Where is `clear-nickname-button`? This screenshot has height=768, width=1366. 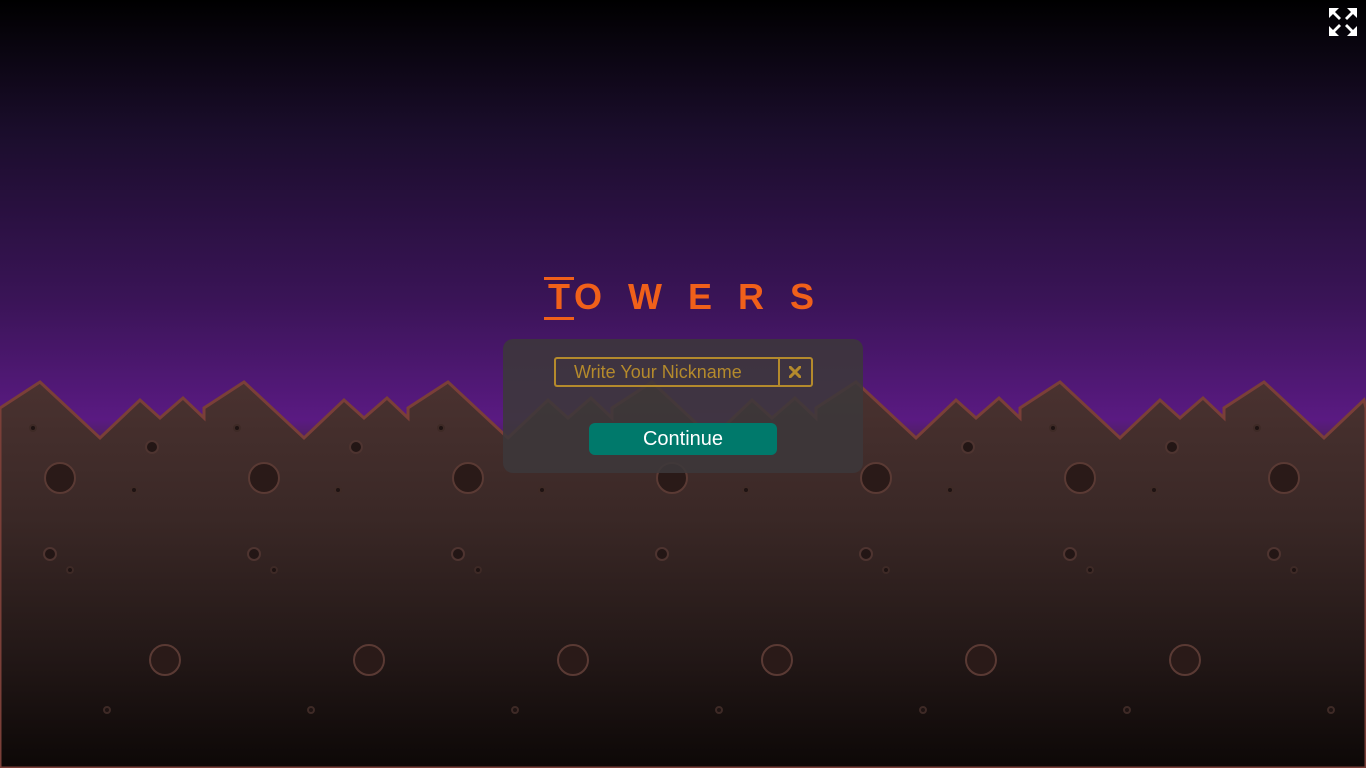 clear-nickname-button is located at coordinates (795, 372).